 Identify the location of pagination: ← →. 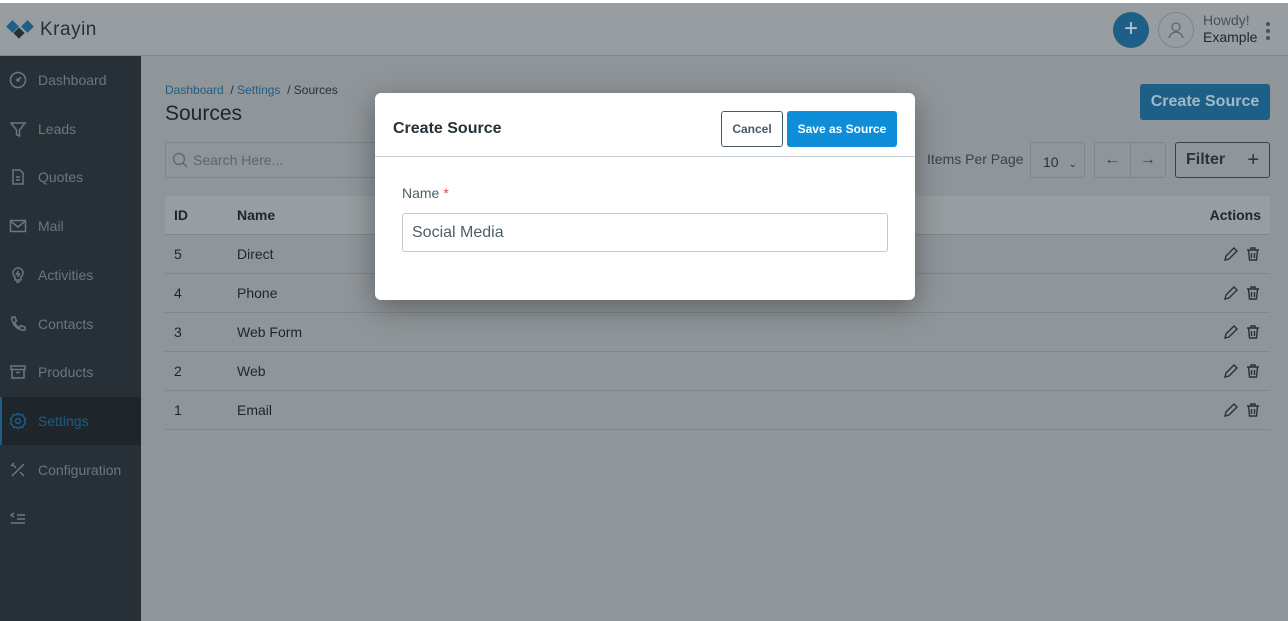
(1130, 160).